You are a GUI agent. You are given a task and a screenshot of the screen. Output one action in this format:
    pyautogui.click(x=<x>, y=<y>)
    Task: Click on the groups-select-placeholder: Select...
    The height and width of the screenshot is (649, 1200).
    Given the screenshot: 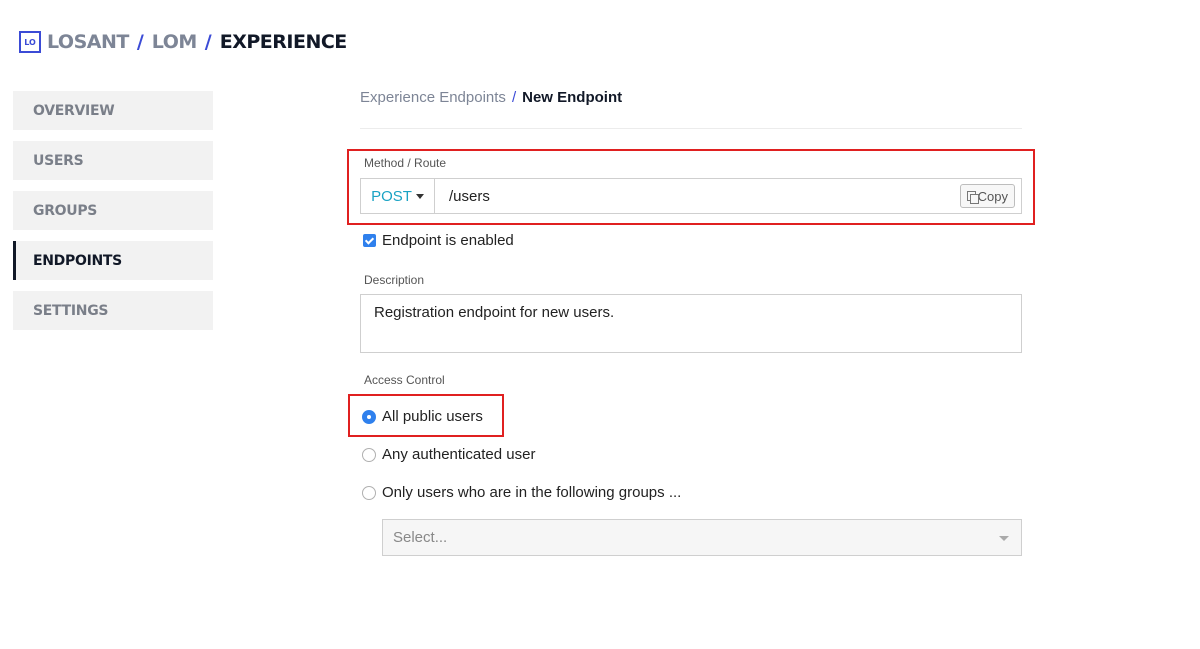 What is the action you would take?
    pyautogui.click(x=420, y=537)
    